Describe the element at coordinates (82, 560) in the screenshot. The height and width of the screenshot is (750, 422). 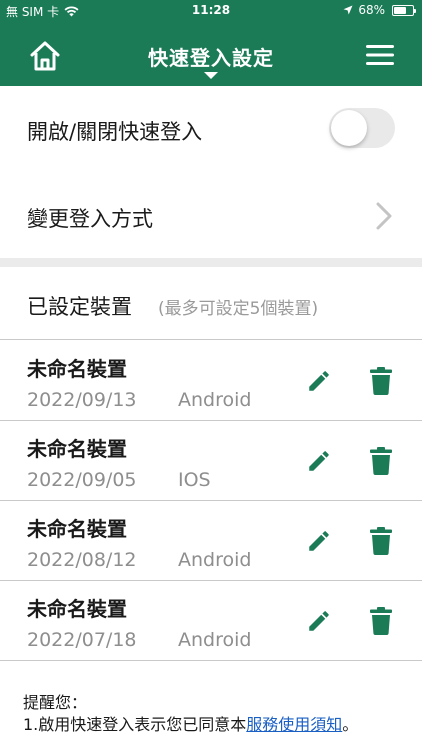
I see `device-date: 2022/08/12` at that location.